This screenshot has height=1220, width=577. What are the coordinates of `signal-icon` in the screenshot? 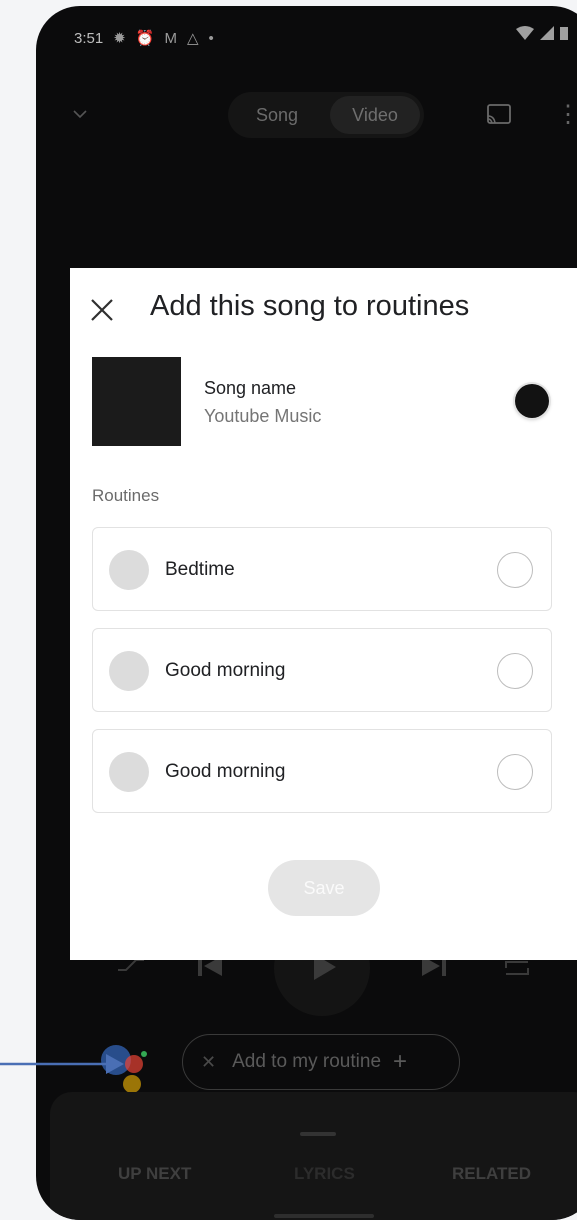 It's located at (547, 33).